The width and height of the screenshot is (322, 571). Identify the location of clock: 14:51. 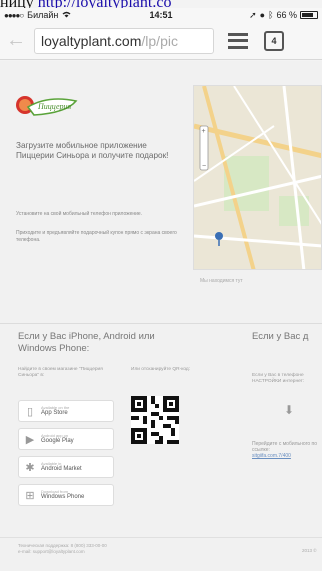
(161, 15).